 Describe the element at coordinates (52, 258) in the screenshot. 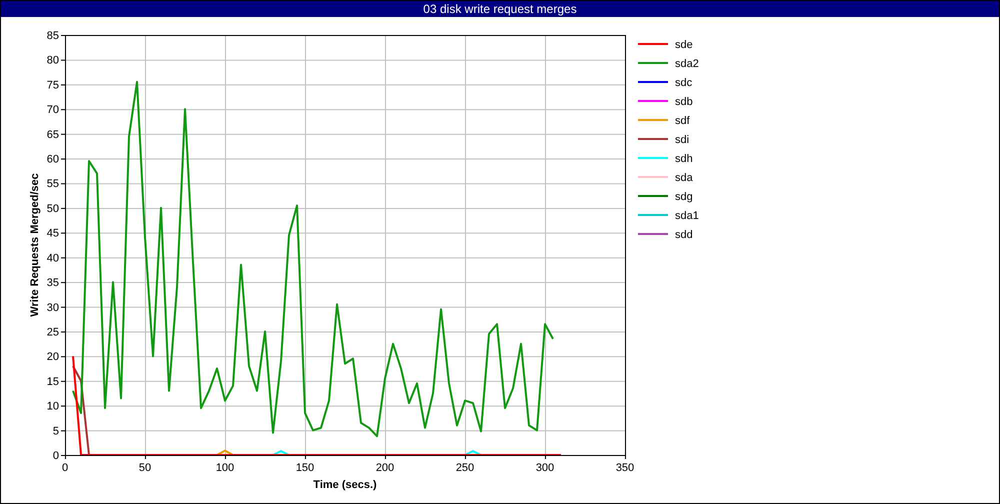

I see `tick-label: 40` at that location.